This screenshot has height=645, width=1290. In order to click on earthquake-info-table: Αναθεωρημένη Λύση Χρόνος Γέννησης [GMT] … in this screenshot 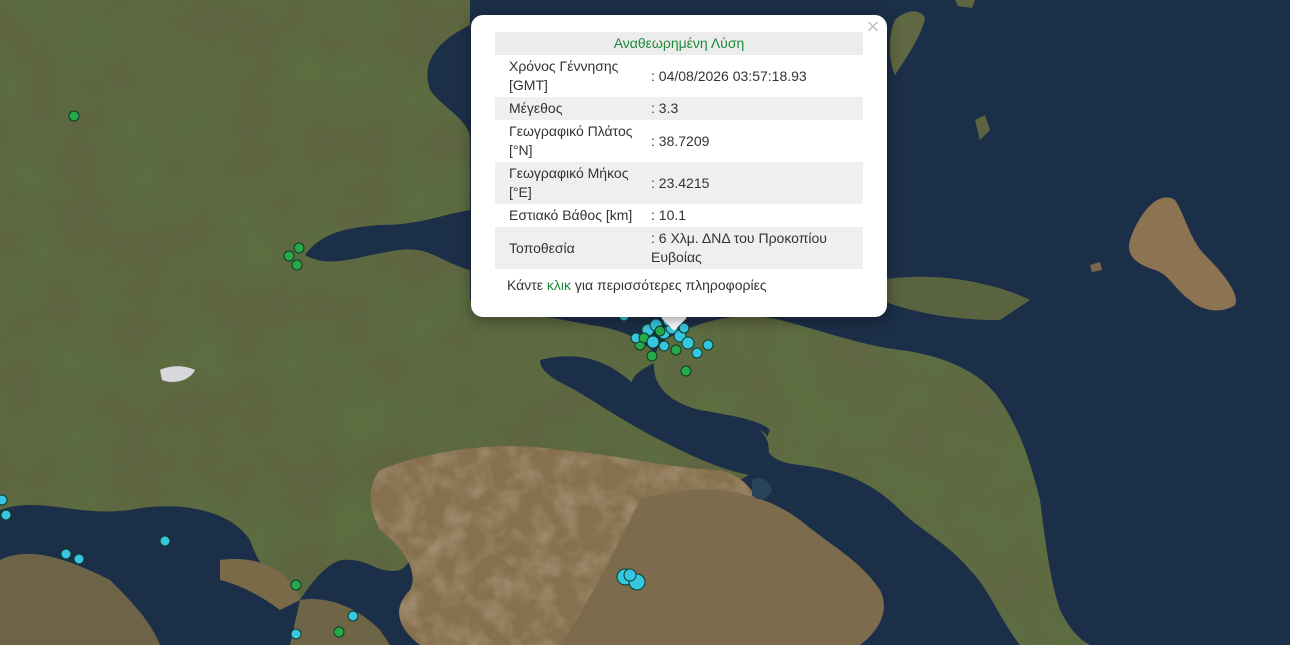, I will do `click(679, 150)`.